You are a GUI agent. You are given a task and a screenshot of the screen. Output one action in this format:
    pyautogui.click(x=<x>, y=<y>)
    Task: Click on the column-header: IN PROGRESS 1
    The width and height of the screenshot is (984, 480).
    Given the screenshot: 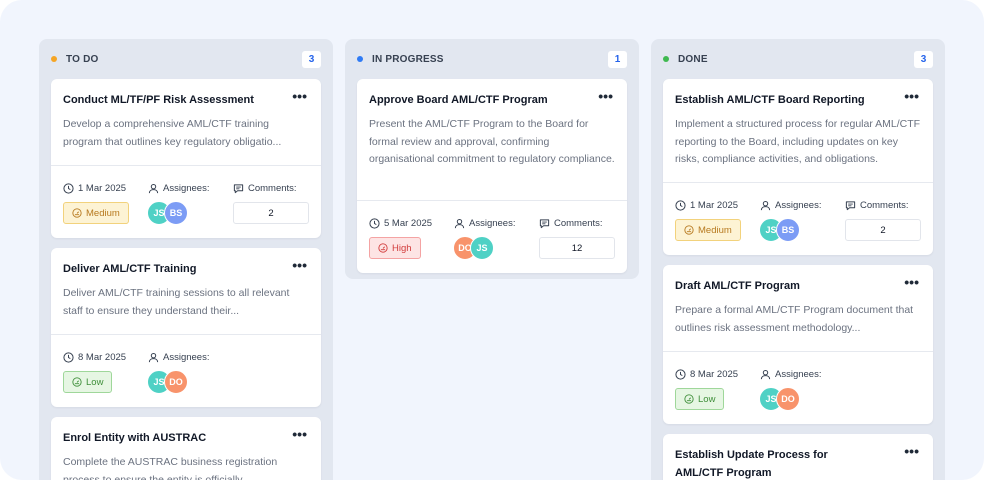 What is the action you would take?
    pyautogui.click(x=492, y=59)
    